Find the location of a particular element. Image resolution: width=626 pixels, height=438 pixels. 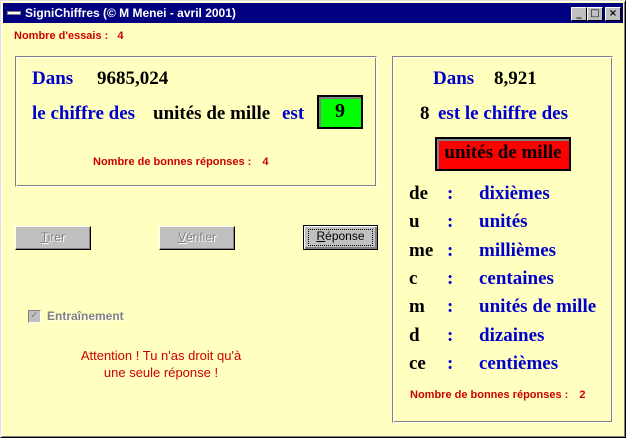

target-position: unités de mille is located at coordinates (212, 113).